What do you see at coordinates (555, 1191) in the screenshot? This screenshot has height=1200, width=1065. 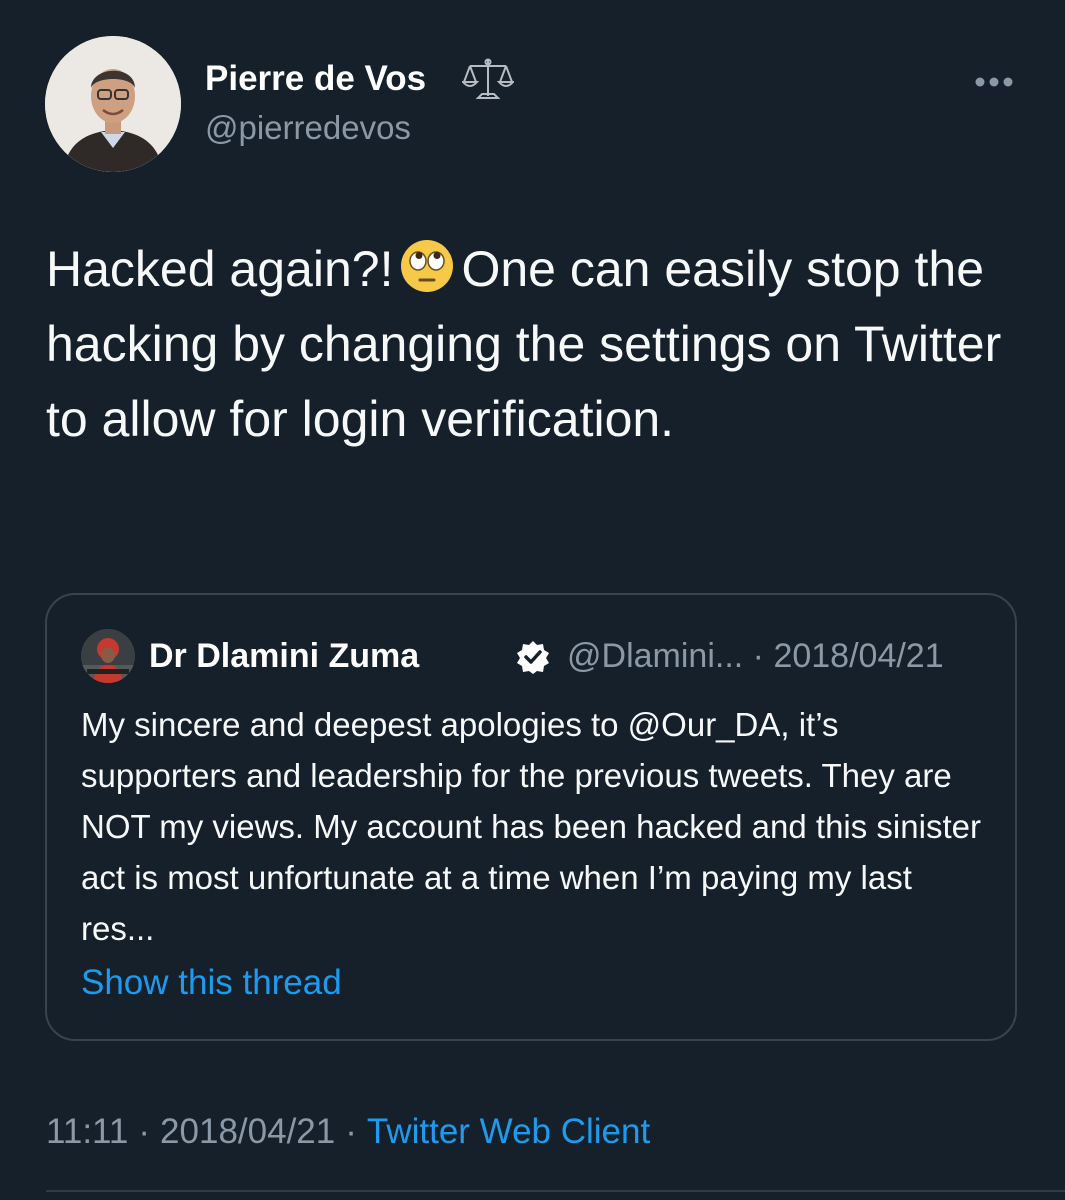 I see `divider` at bounding box center [555, 1191].